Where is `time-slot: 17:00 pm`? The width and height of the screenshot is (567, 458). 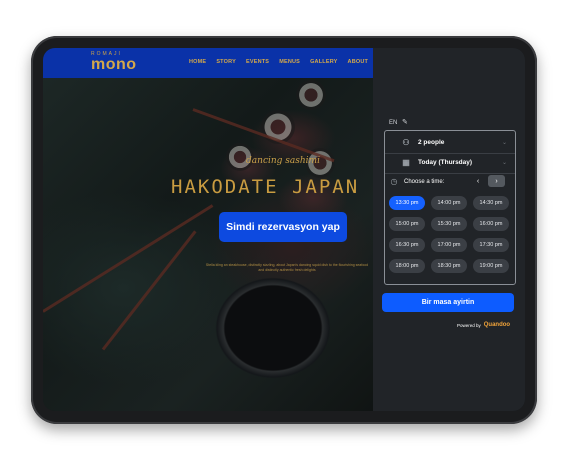 time-slot: 17:00 pm is located at coordinates (449, 245).